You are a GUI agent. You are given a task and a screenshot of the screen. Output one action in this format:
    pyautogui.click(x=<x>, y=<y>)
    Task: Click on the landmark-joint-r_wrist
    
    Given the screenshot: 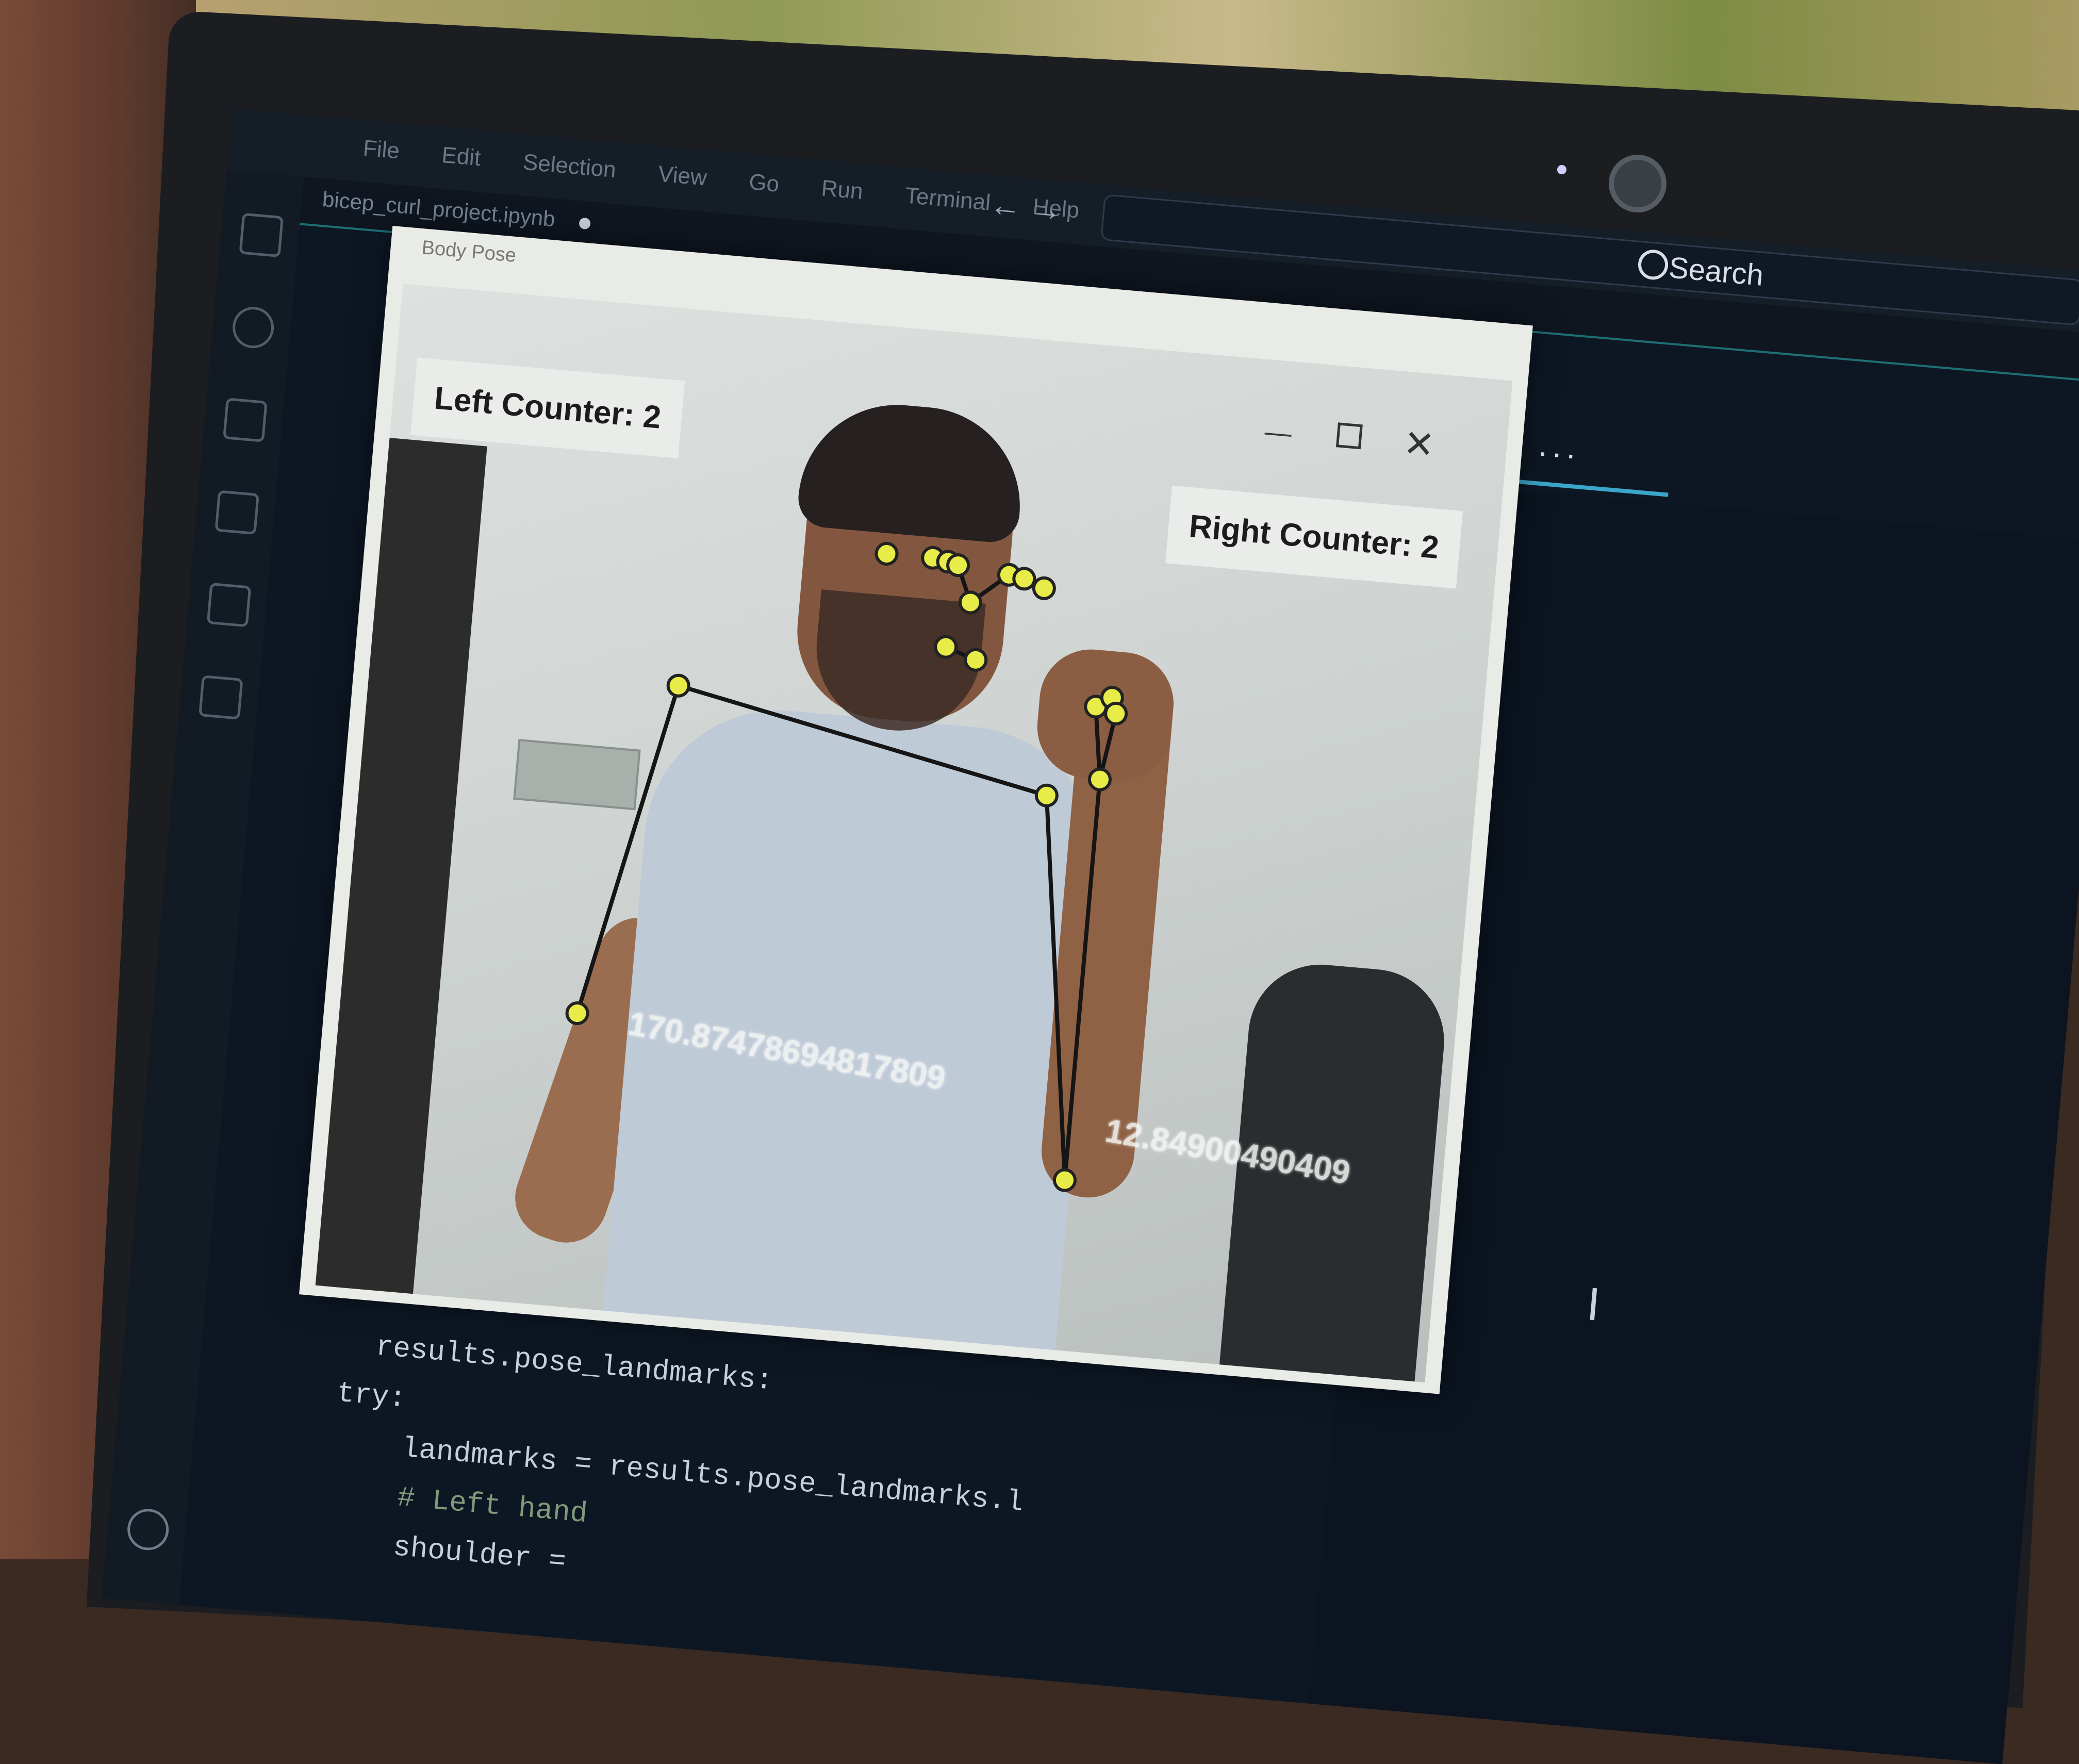 What is the action you would take?
    pyautogui.click(x=1099, y=779)
    